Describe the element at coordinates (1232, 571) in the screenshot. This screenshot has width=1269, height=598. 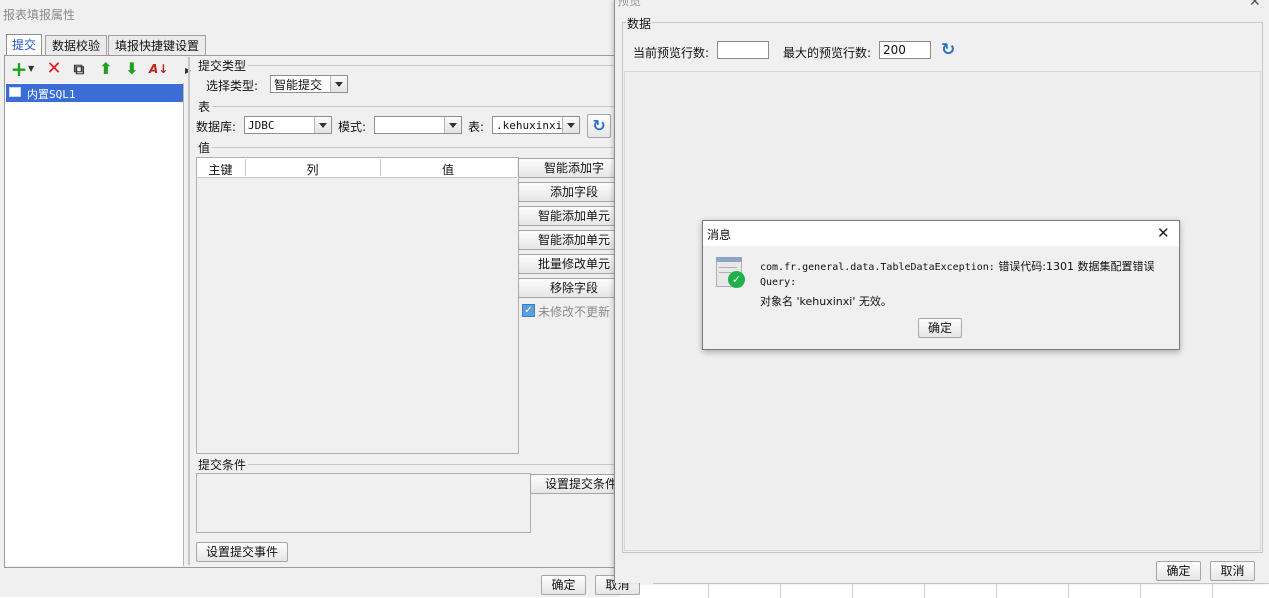
I see `preview-cancel-button: 取消` at that location.